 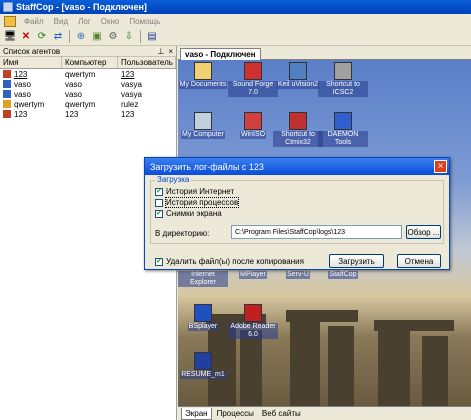 What do you see at coordinates (31, 104) in the screenshot?
I see `agent-name-cell: qwertym` at bounding box center [31, 104].